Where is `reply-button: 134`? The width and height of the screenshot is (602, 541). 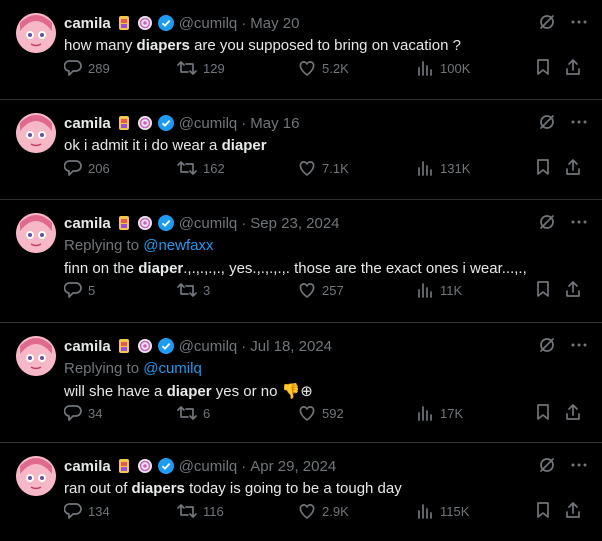 reply-button: 134 is located at coordinates (87, 511).